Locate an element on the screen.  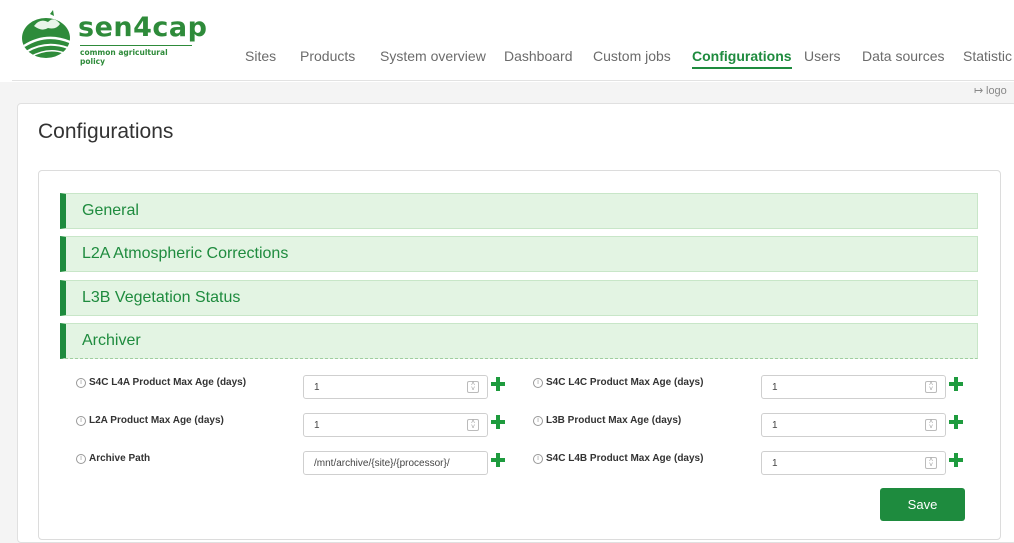
nav-products: Products is located at coordinates (327, 56).